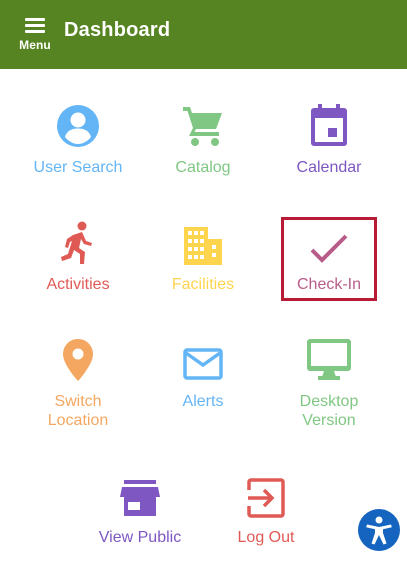 Image resolution: width=407 pixels, height=582 pixels. I want to click on tile-desktop-version: Desktop Version, so click(329, 382).